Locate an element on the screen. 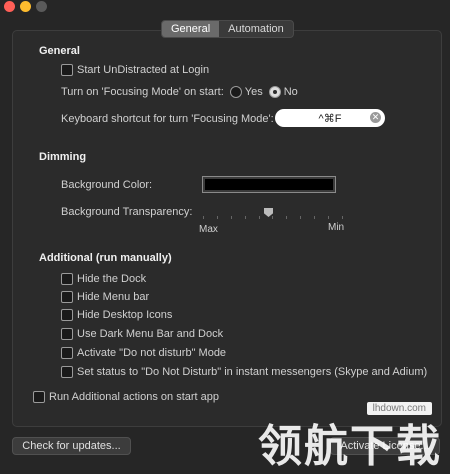  bg-color-label: Background Color: is located at coordinates (107, 185).